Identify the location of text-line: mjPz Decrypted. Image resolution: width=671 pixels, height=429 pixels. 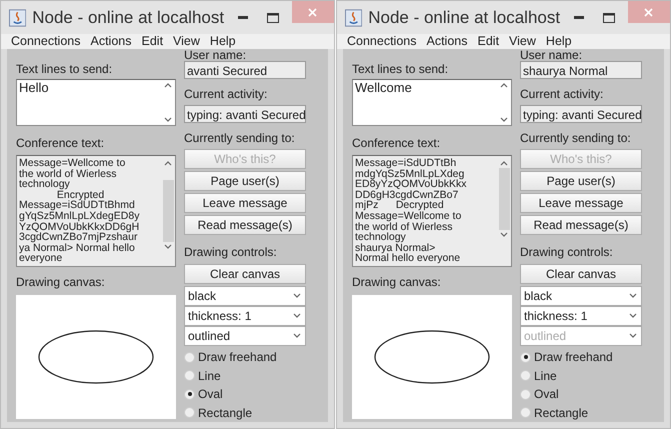
(399, 205).